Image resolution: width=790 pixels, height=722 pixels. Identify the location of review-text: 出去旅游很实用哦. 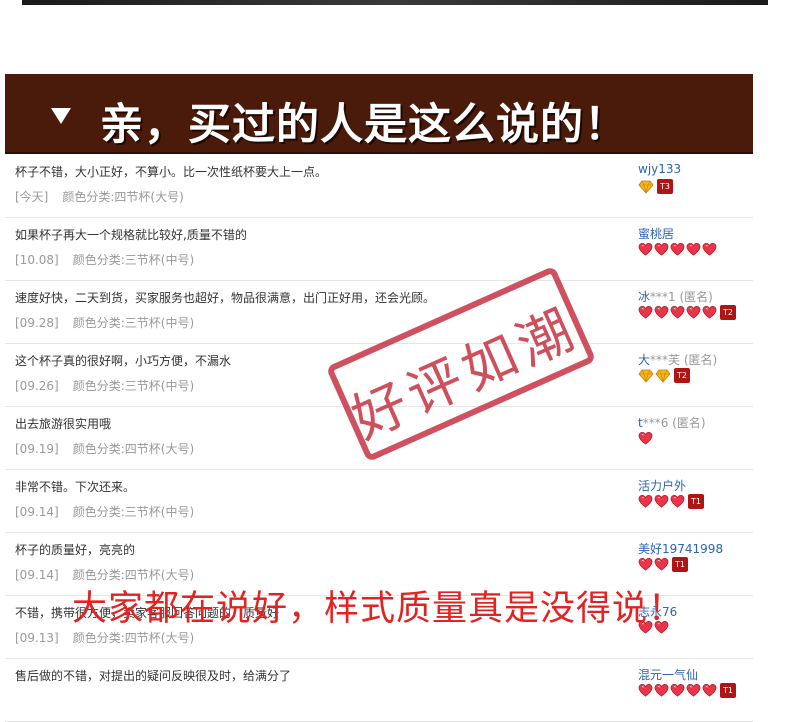
(63, 424).